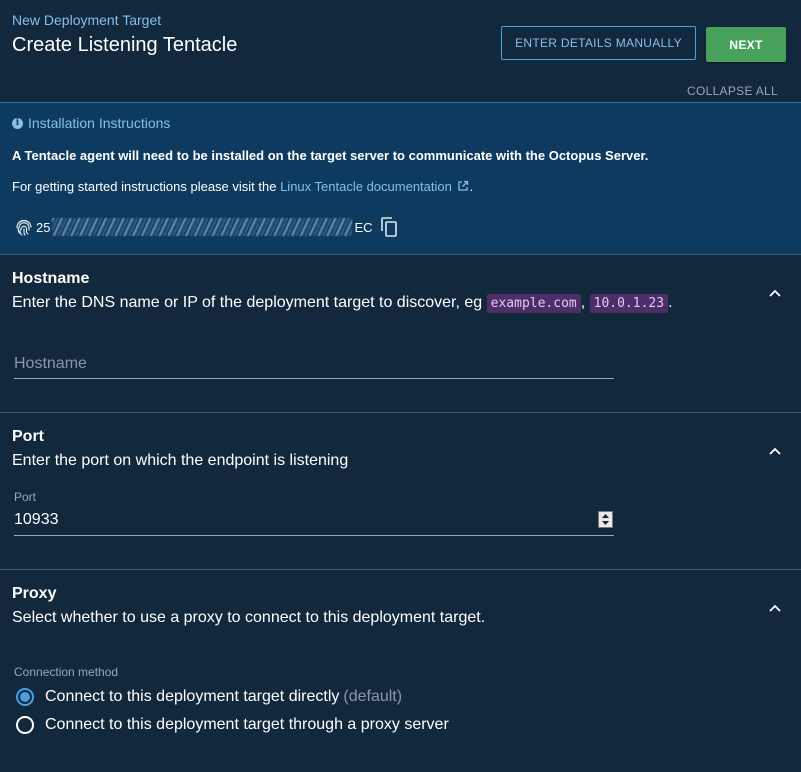 This screenshot has height=772, width=801. I want to click on collapse-all-button: COLLAPSE ALL, so click(732, 91).